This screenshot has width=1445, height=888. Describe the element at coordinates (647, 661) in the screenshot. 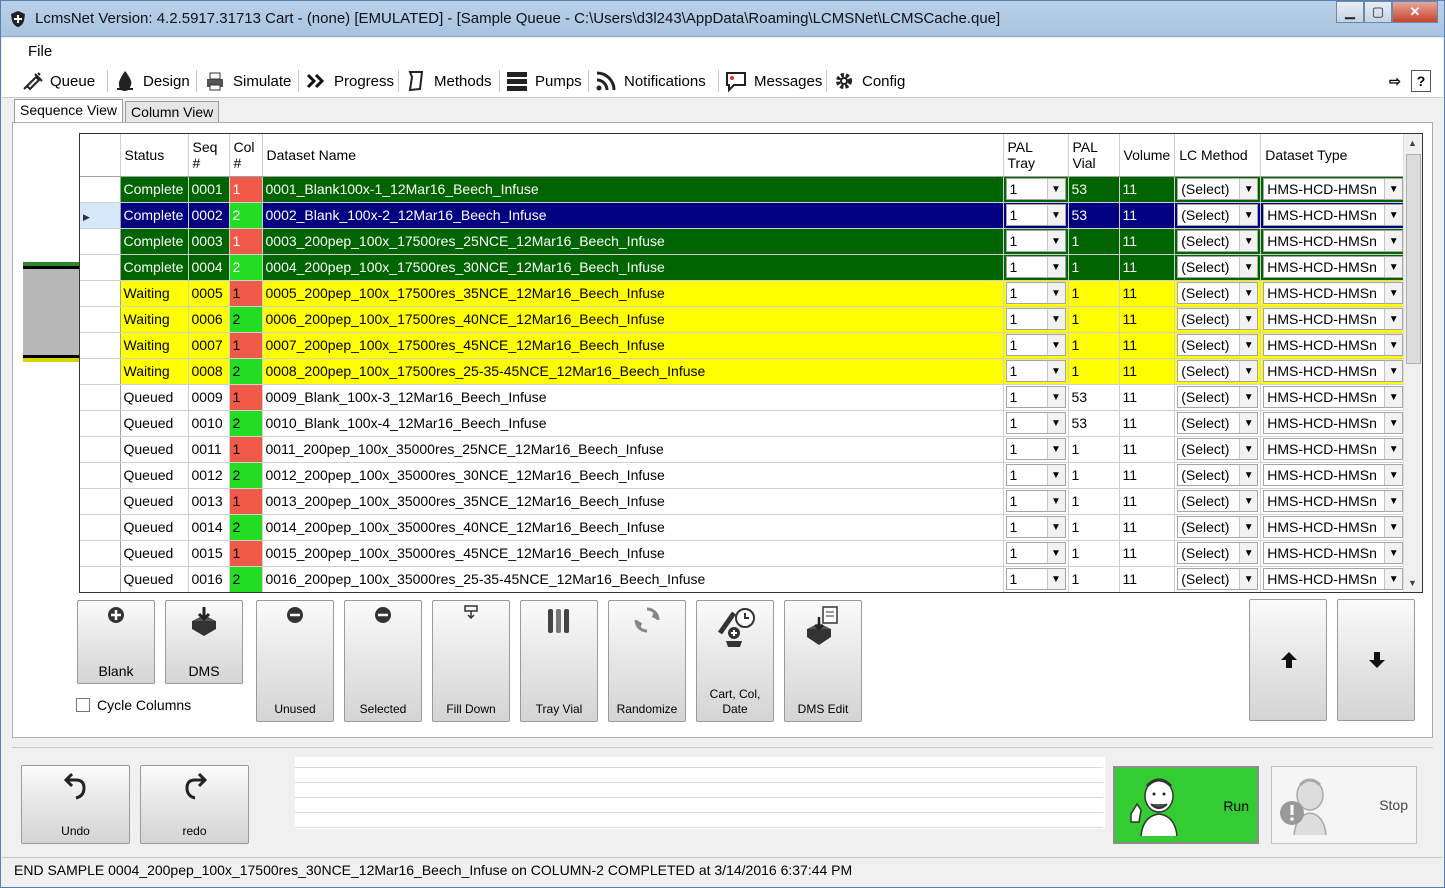

I see `randomize-button: Randomize` at that location.